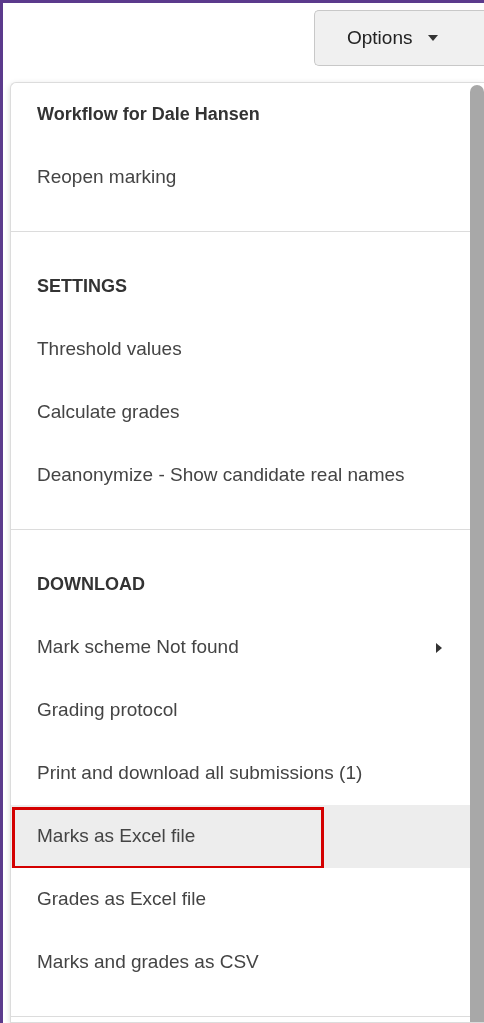 The height and width of the screenshot is (1023, 484). I want to click on caret-down-icon, so click(433, 38).